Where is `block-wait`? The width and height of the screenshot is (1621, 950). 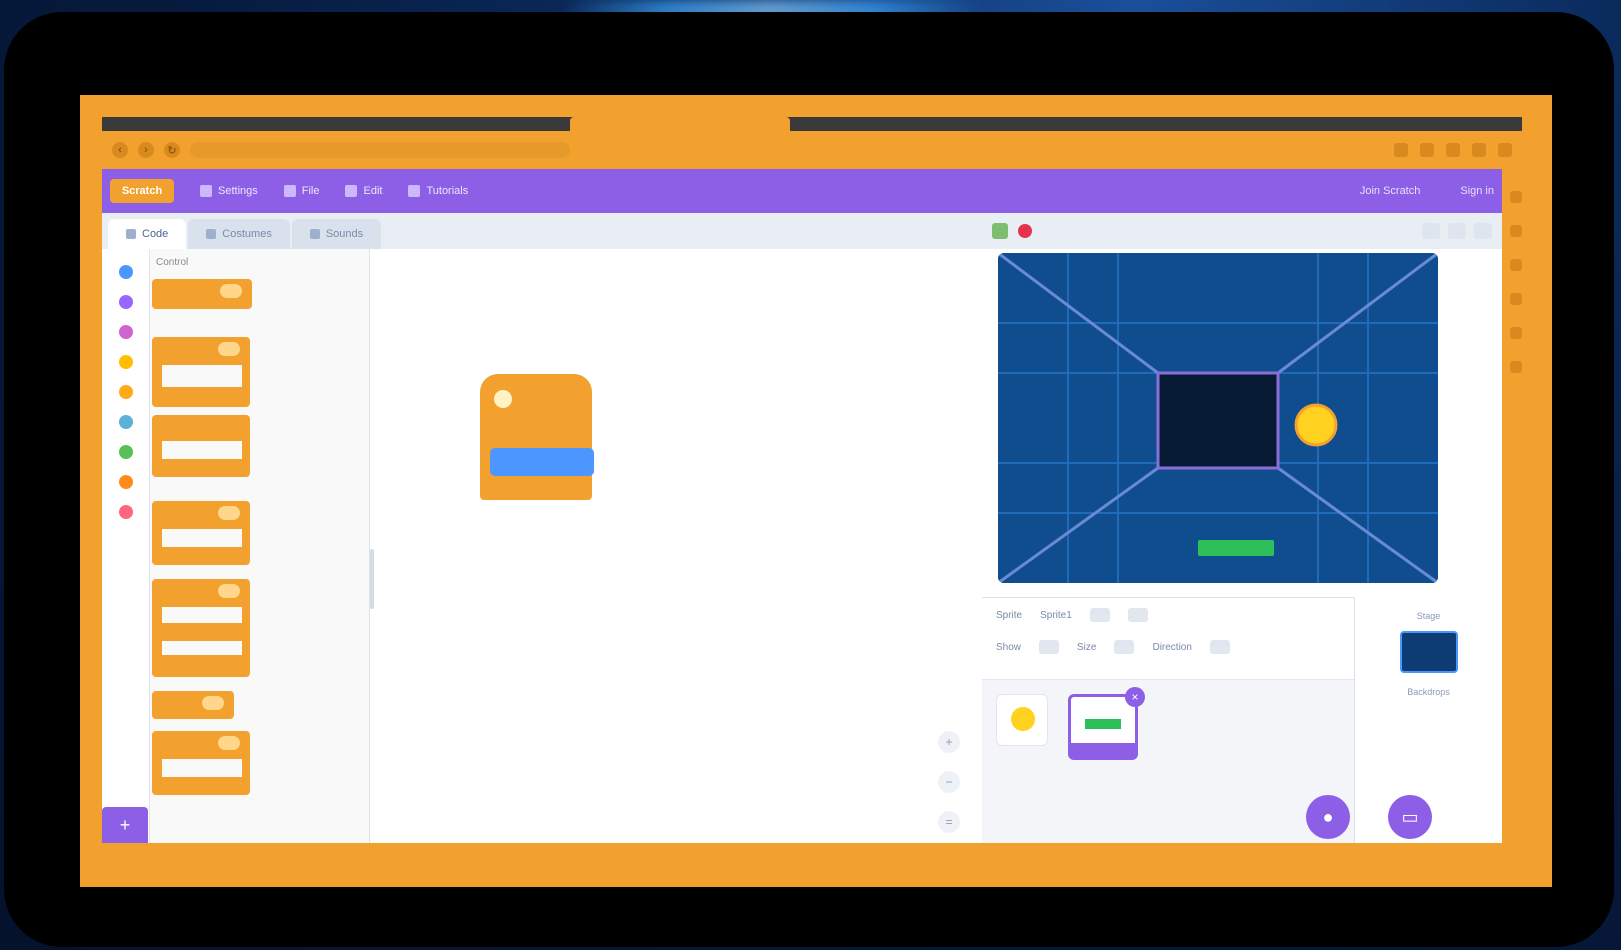 block-wait is located at coordinates (202, 294).